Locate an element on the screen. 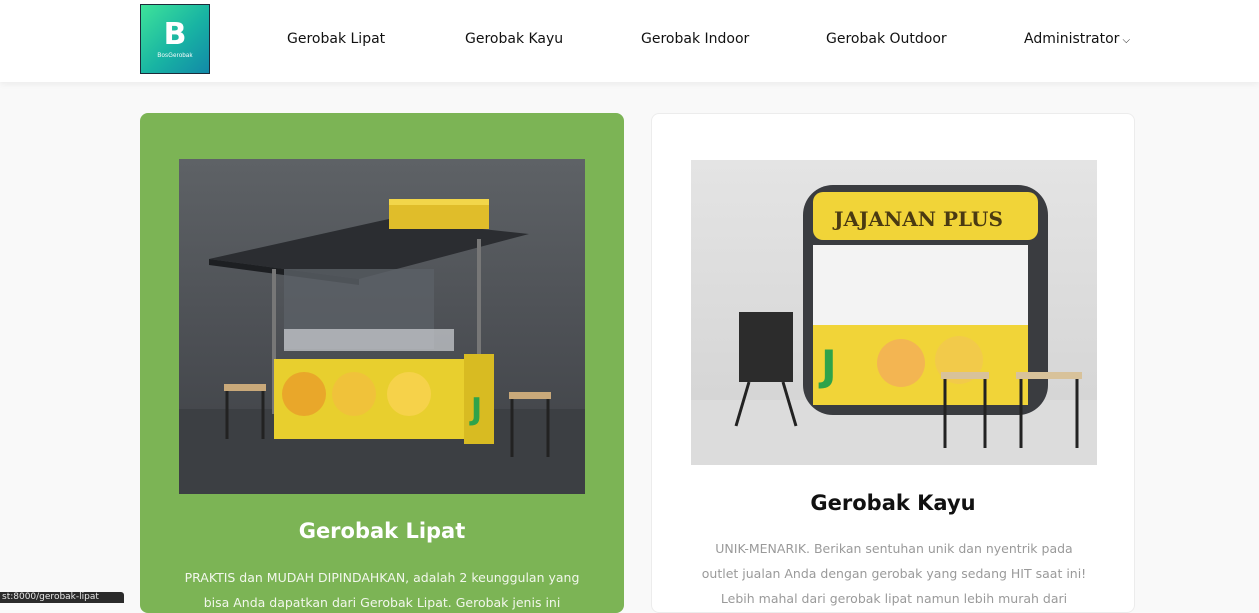 The width and height of the screenshot is (1259, 613). nav-gerobak-indoor: Gerobak Indoor is located at coordinates (695, 39).